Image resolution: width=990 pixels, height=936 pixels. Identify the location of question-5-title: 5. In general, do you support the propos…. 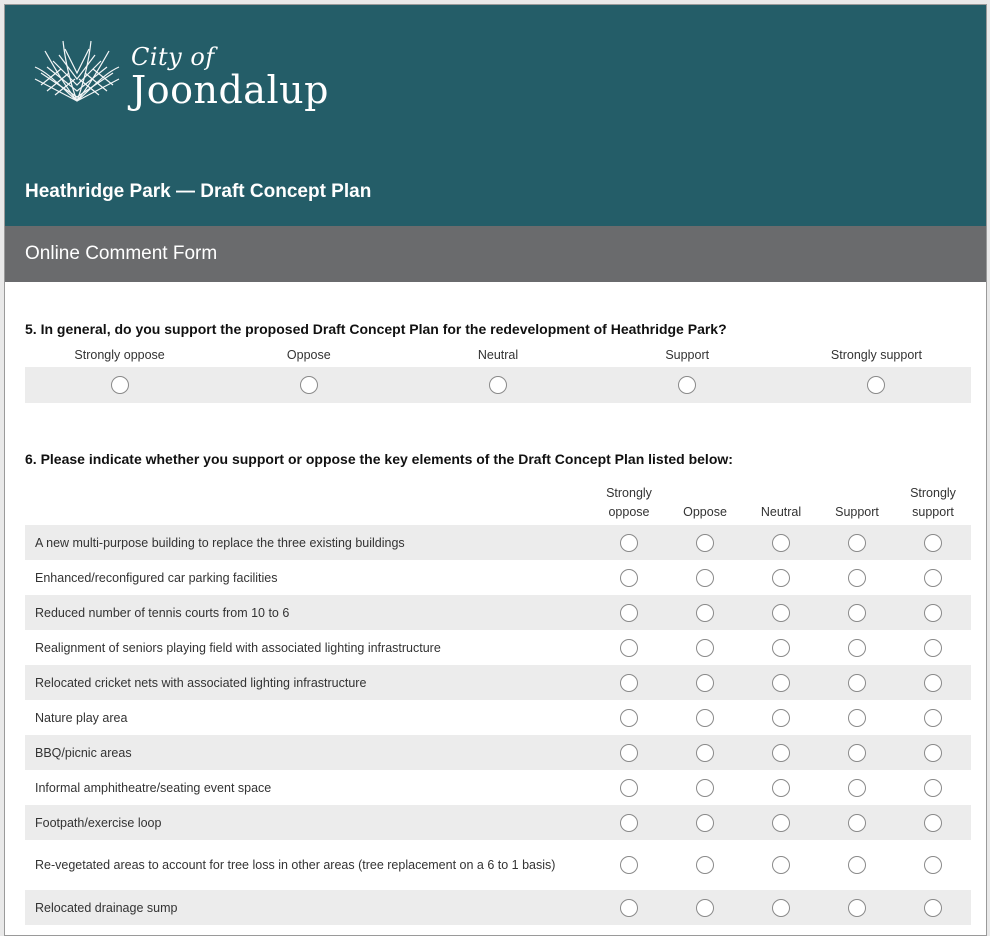
(376, 329).